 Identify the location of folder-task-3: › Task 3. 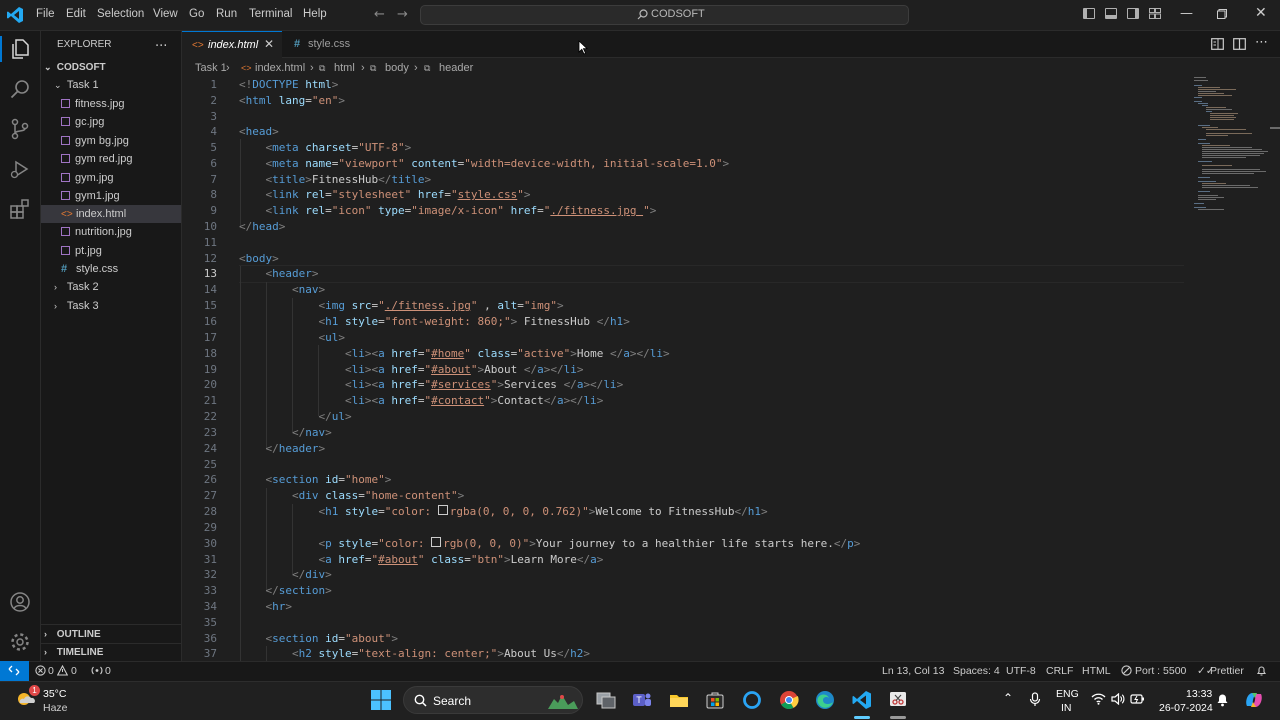
(111, 306).